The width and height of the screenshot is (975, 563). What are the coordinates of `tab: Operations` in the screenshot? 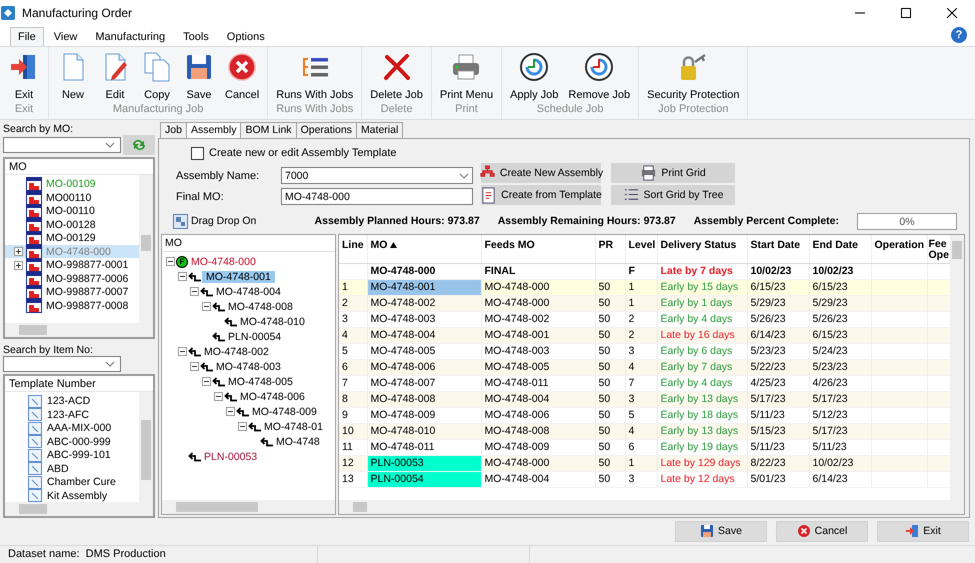 It's located at (326, 130).